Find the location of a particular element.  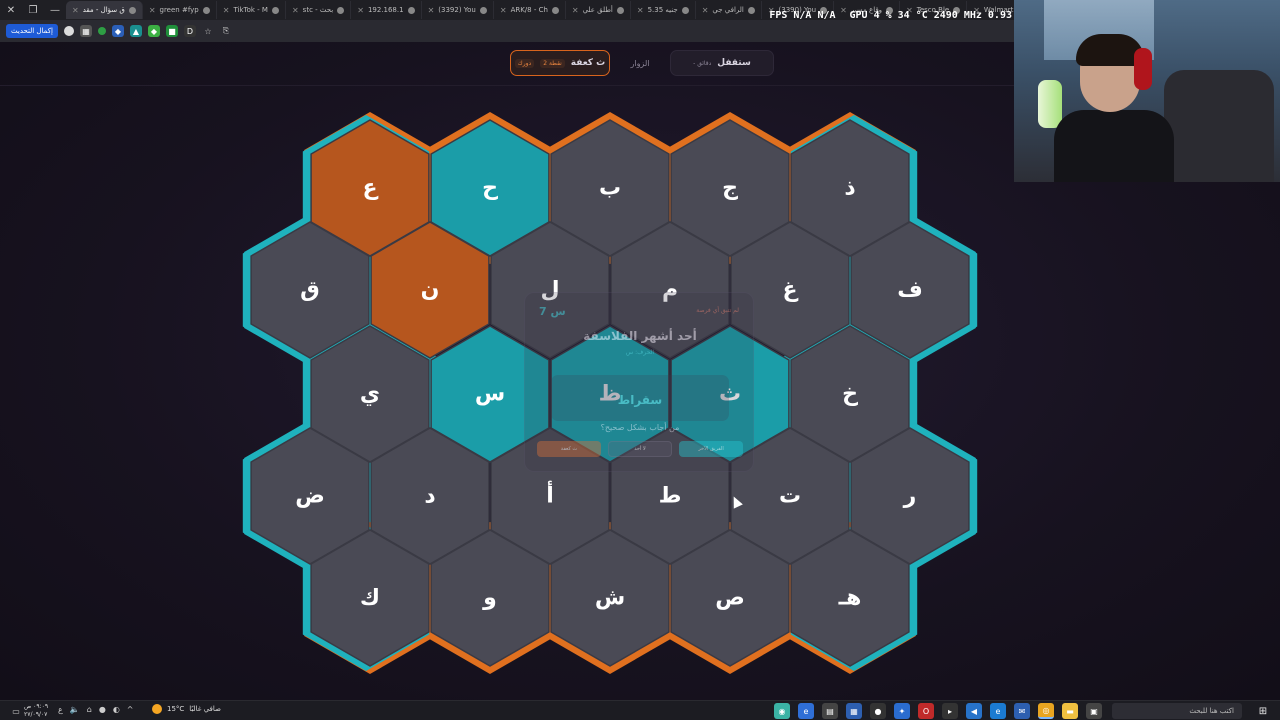

hex-letter: ح is located at coordinates (490, 188).